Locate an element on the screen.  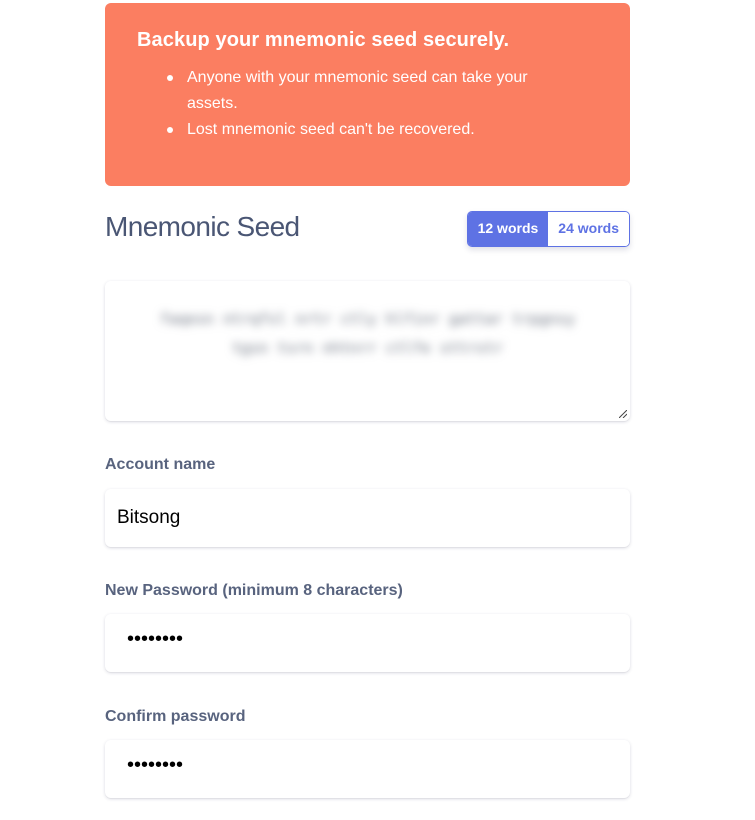
word-count-toggle: 12 words 24 words is located at coordinates (548, 229).